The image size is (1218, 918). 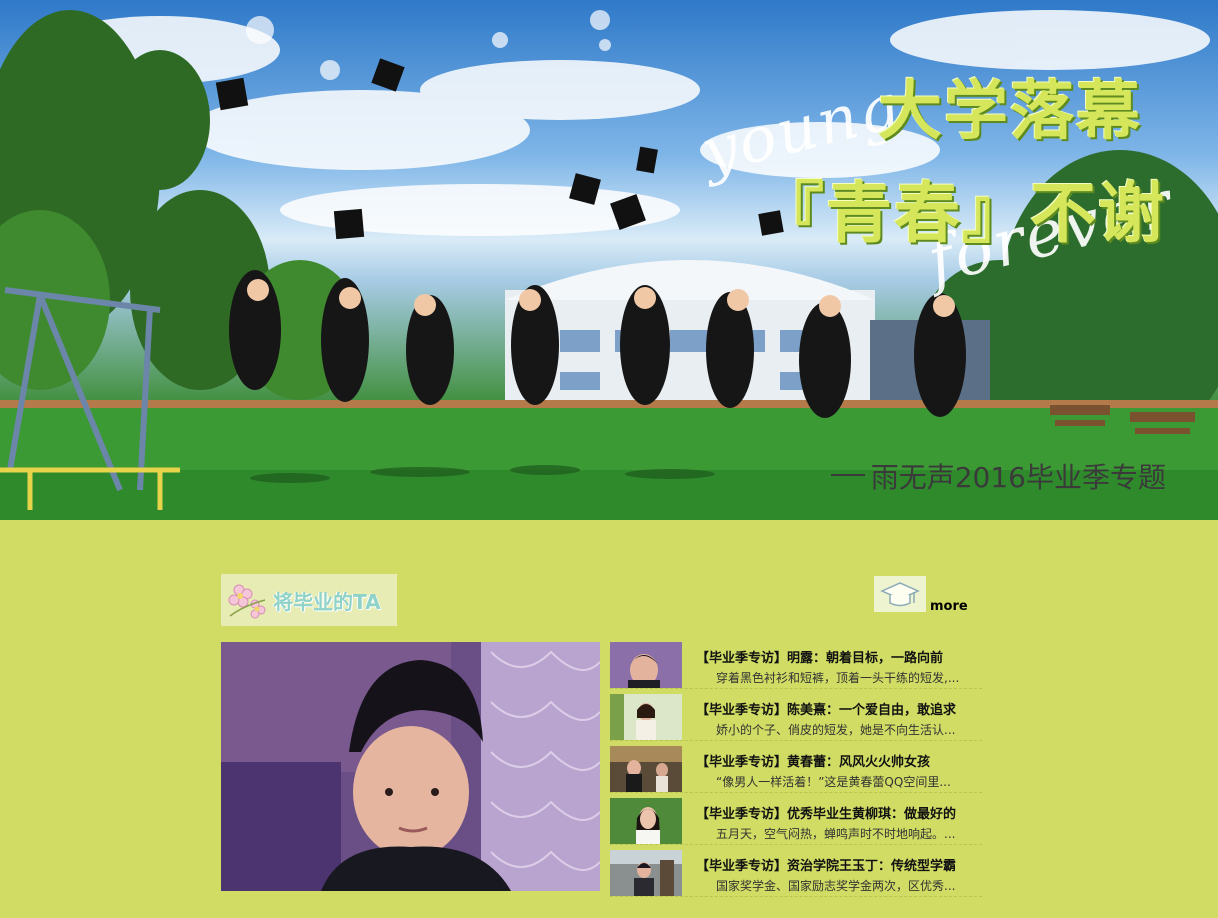 I want to click on more-link-group: more, so click(x=921, y=595).